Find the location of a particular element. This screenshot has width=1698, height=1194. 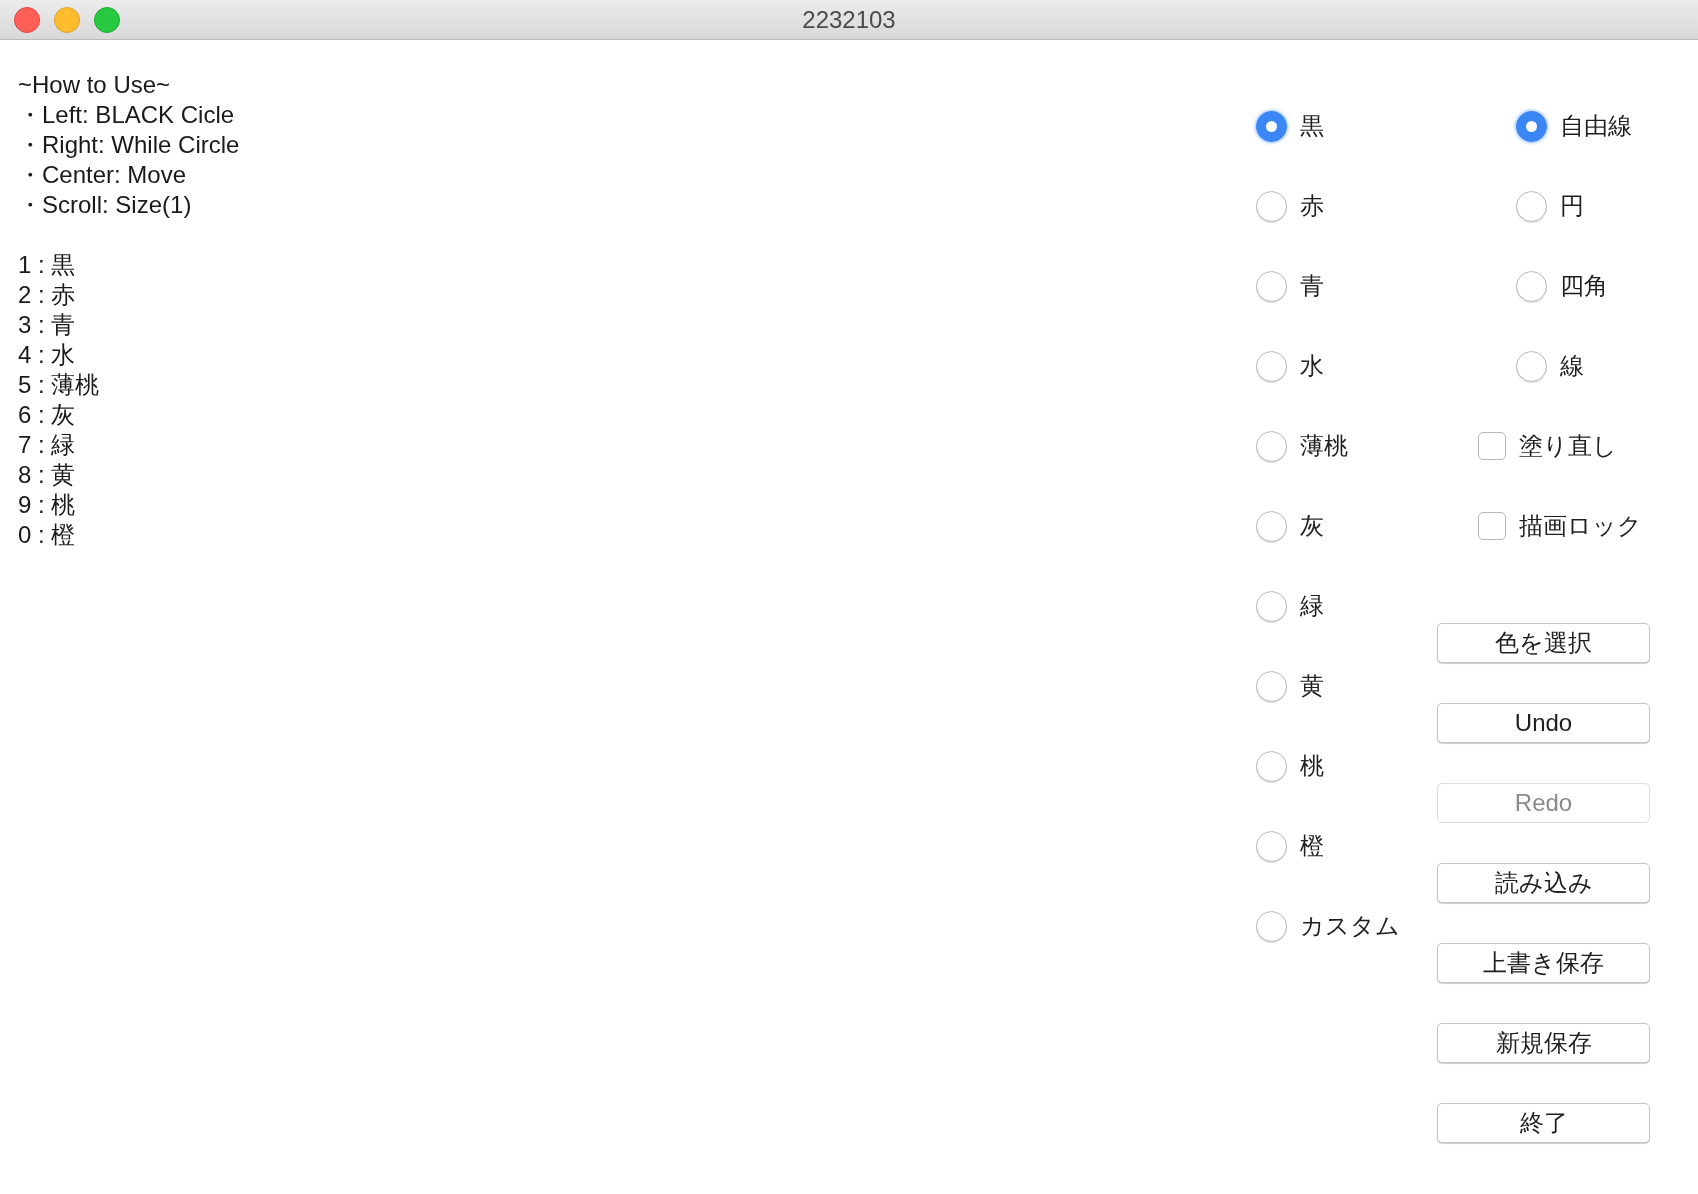

radio-label: 橙 is located at coordinates (1312, 846).